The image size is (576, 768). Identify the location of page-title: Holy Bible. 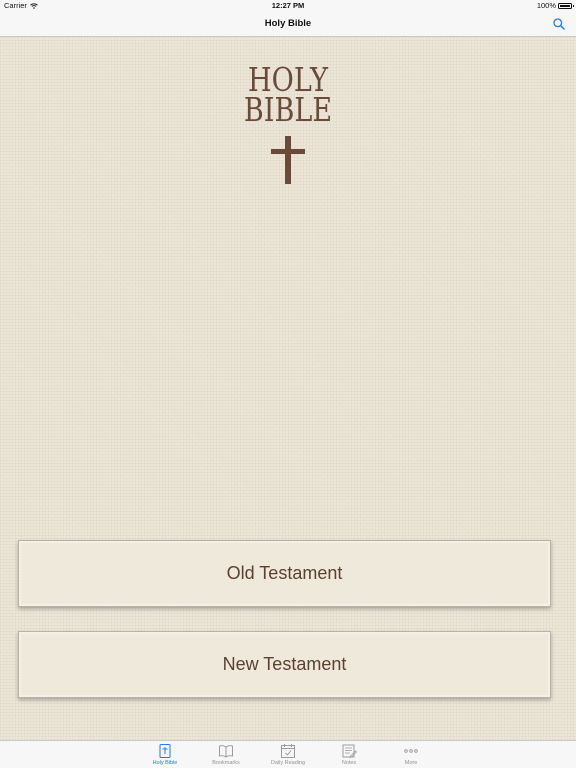
(288, 23).